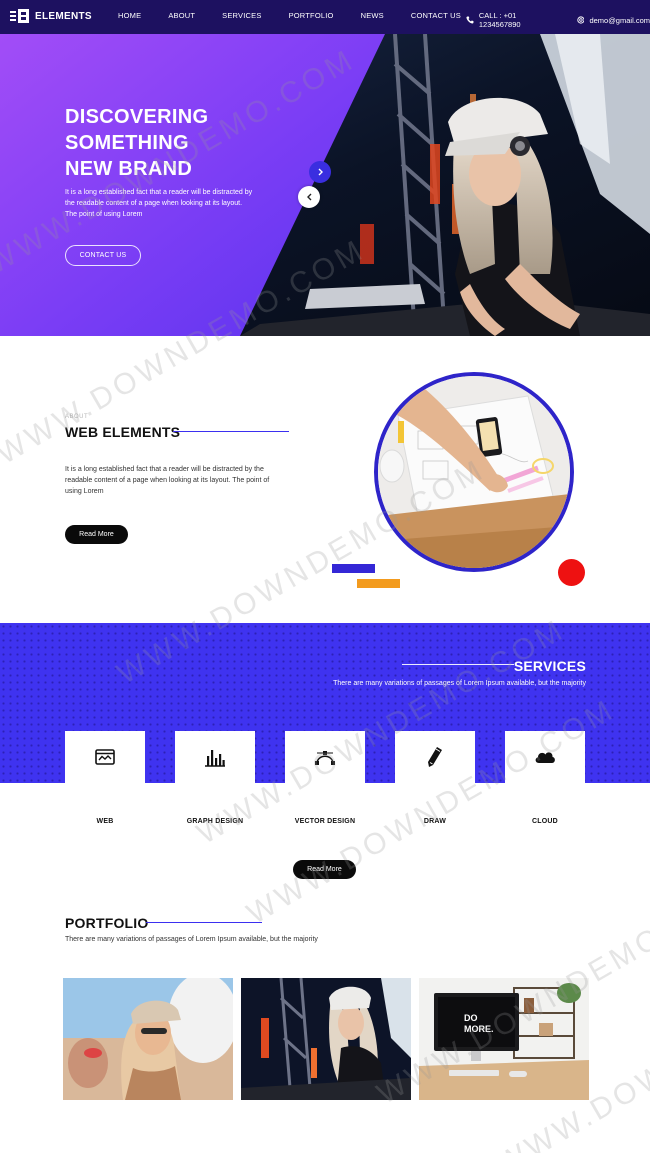 The image size is (650, 1153). Describe the element at coordinates (619, 20) in the screenshot. I see `email-address: demo@gmail.com` at that location.